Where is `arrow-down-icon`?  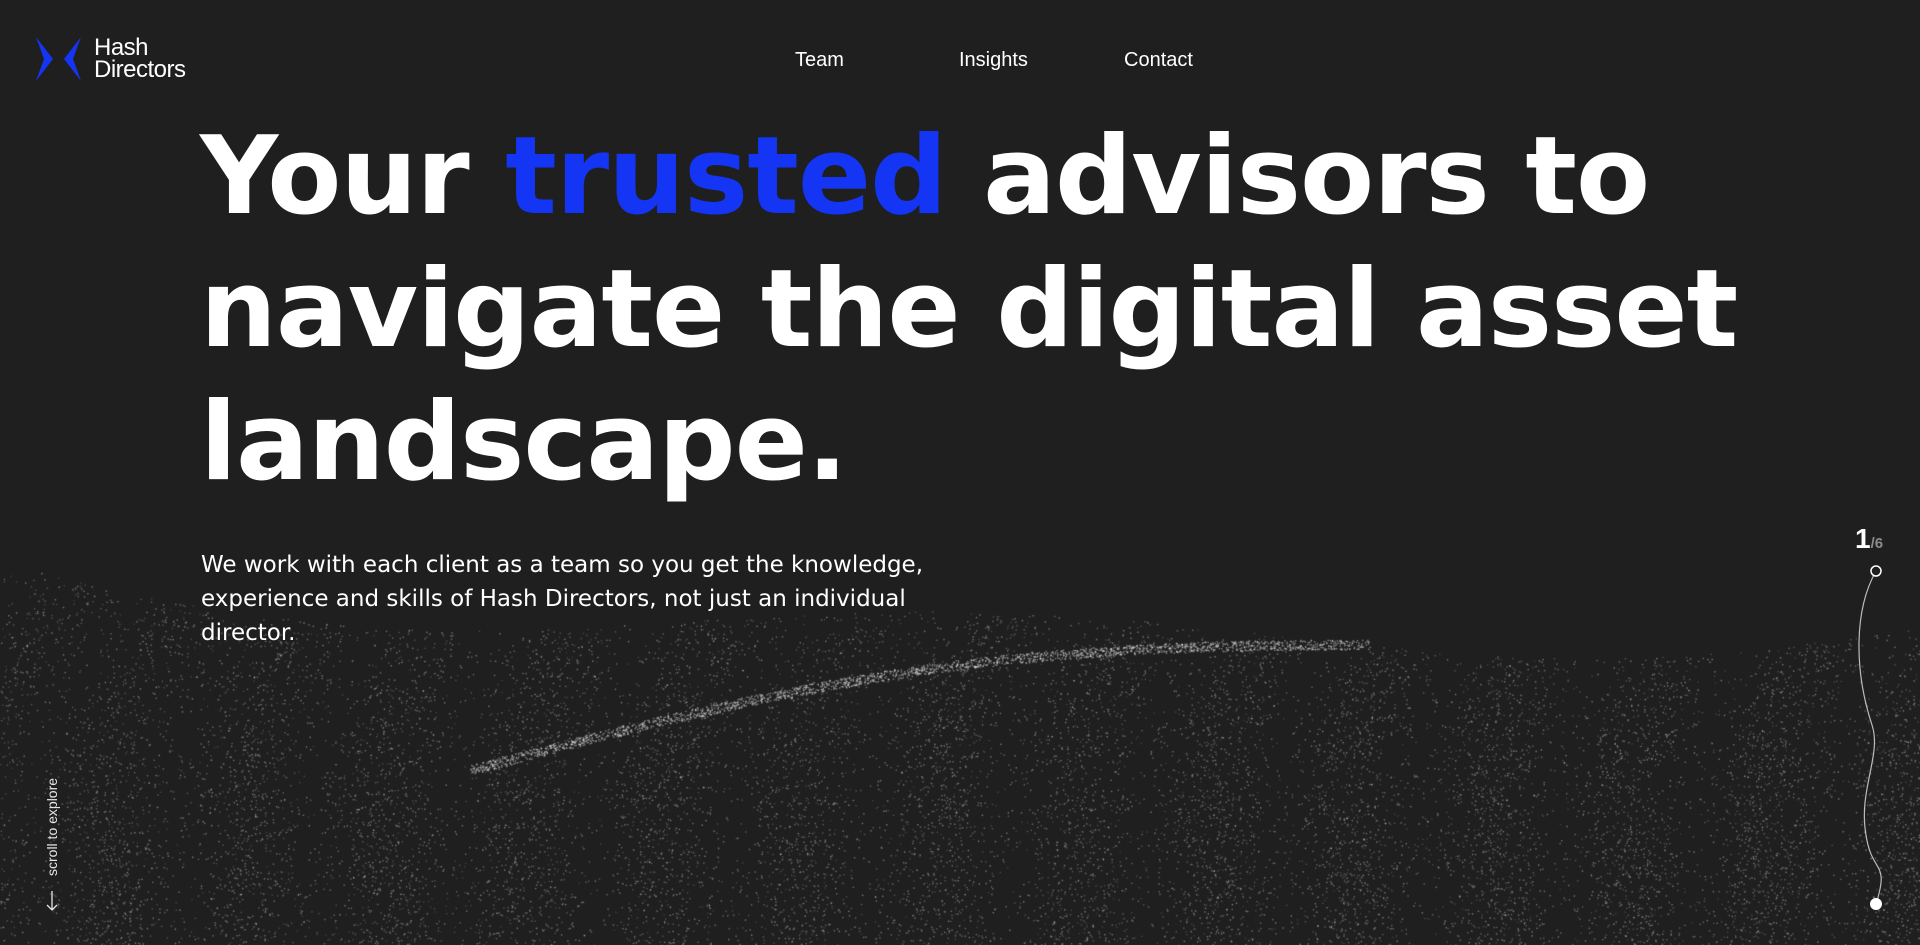
arrow-down-icon is located at coordinates (52, 901).